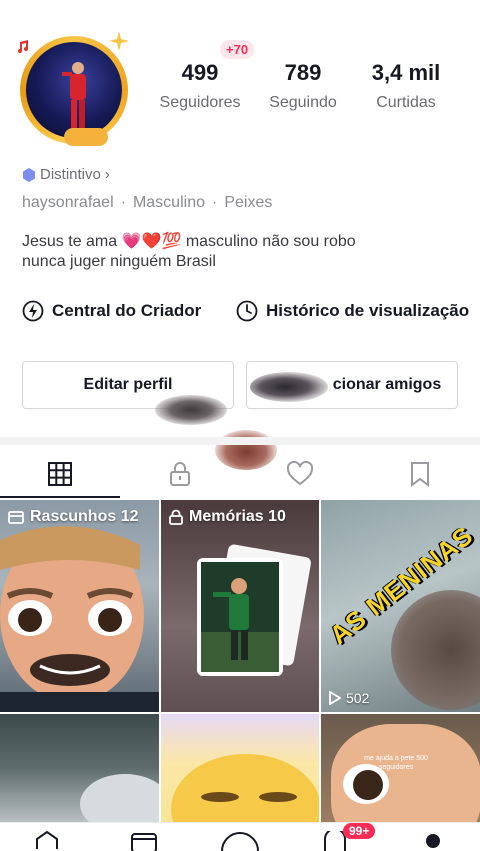  Describe the element at coordinates (79, 768) in the screenshot. I see `video-cell-room` at that location.